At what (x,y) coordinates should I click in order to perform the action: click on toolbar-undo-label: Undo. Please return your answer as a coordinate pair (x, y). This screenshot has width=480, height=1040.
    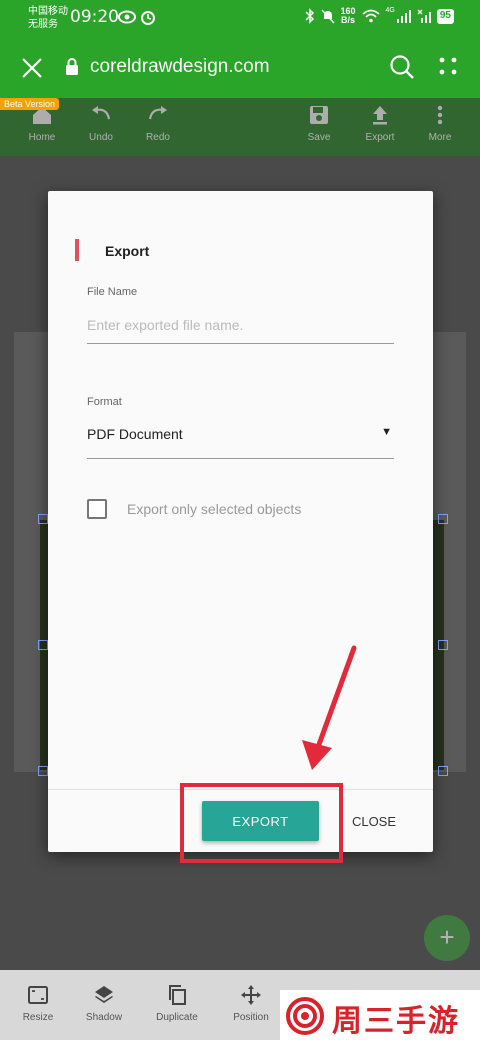
    Looking at the image, I should click on (101, 137).